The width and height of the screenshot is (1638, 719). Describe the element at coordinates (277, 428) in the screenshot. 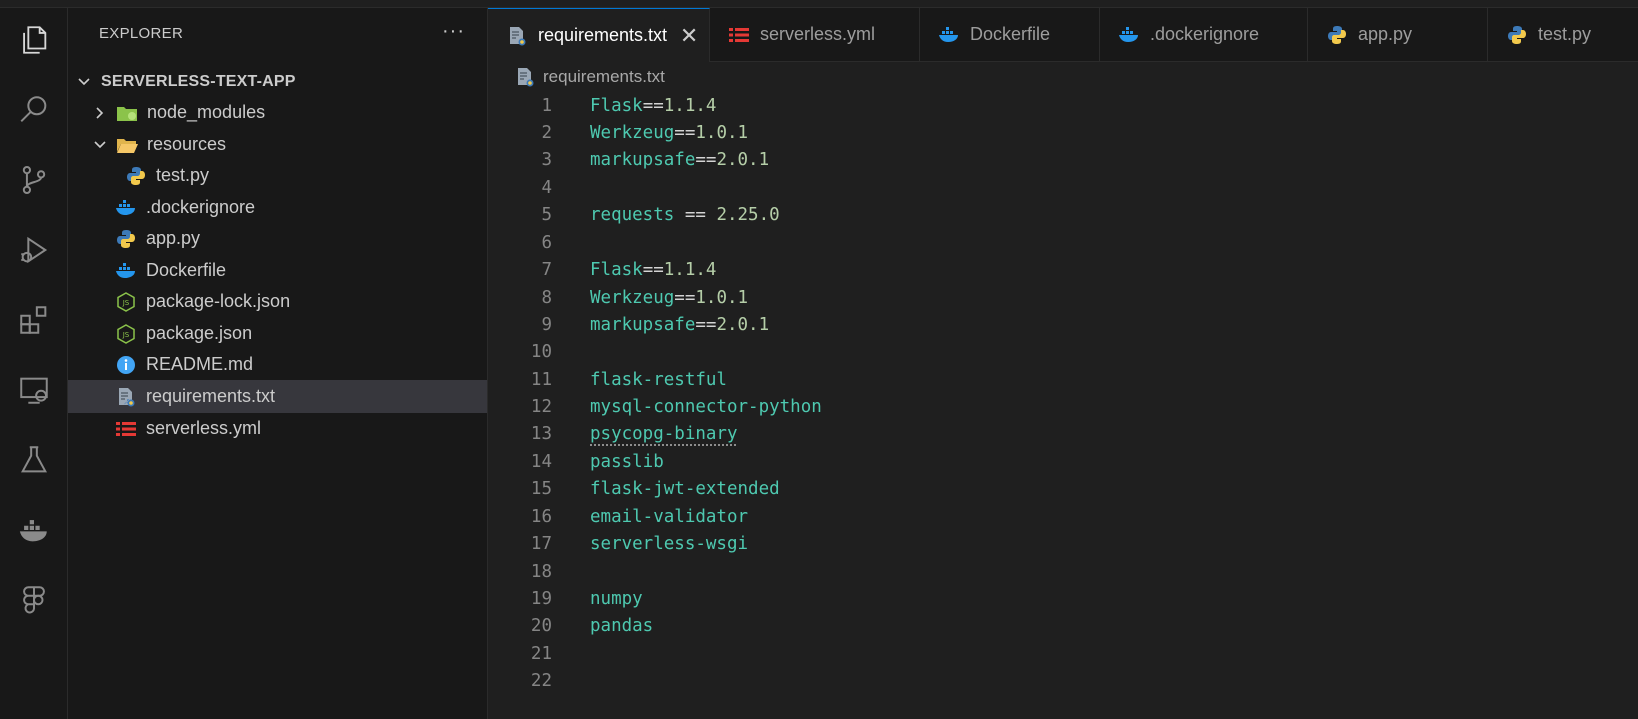

I see `tree-item-serverless-yml: serverless.yml` at that location.